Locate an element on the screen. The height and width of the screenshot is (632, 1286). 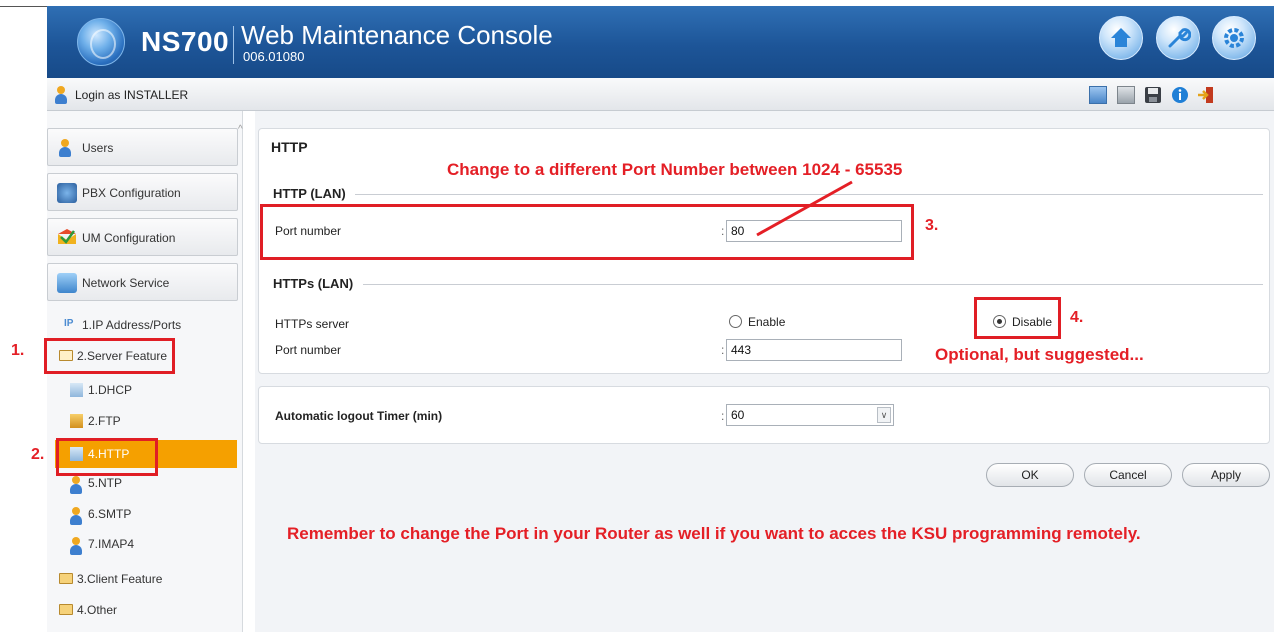
annotation-arrow-layer is located at coordinates (804, 208).